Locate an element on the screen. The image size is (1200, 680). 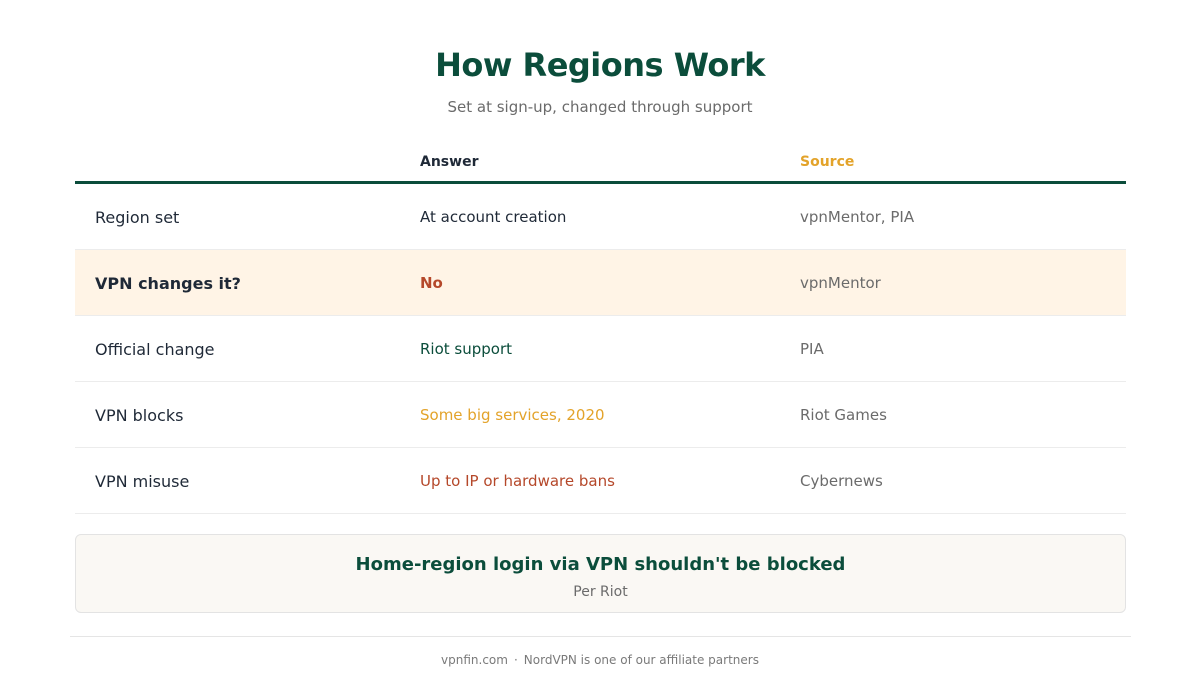
table-row: Official change Riot support PIA is located at coordinates (600, 349).